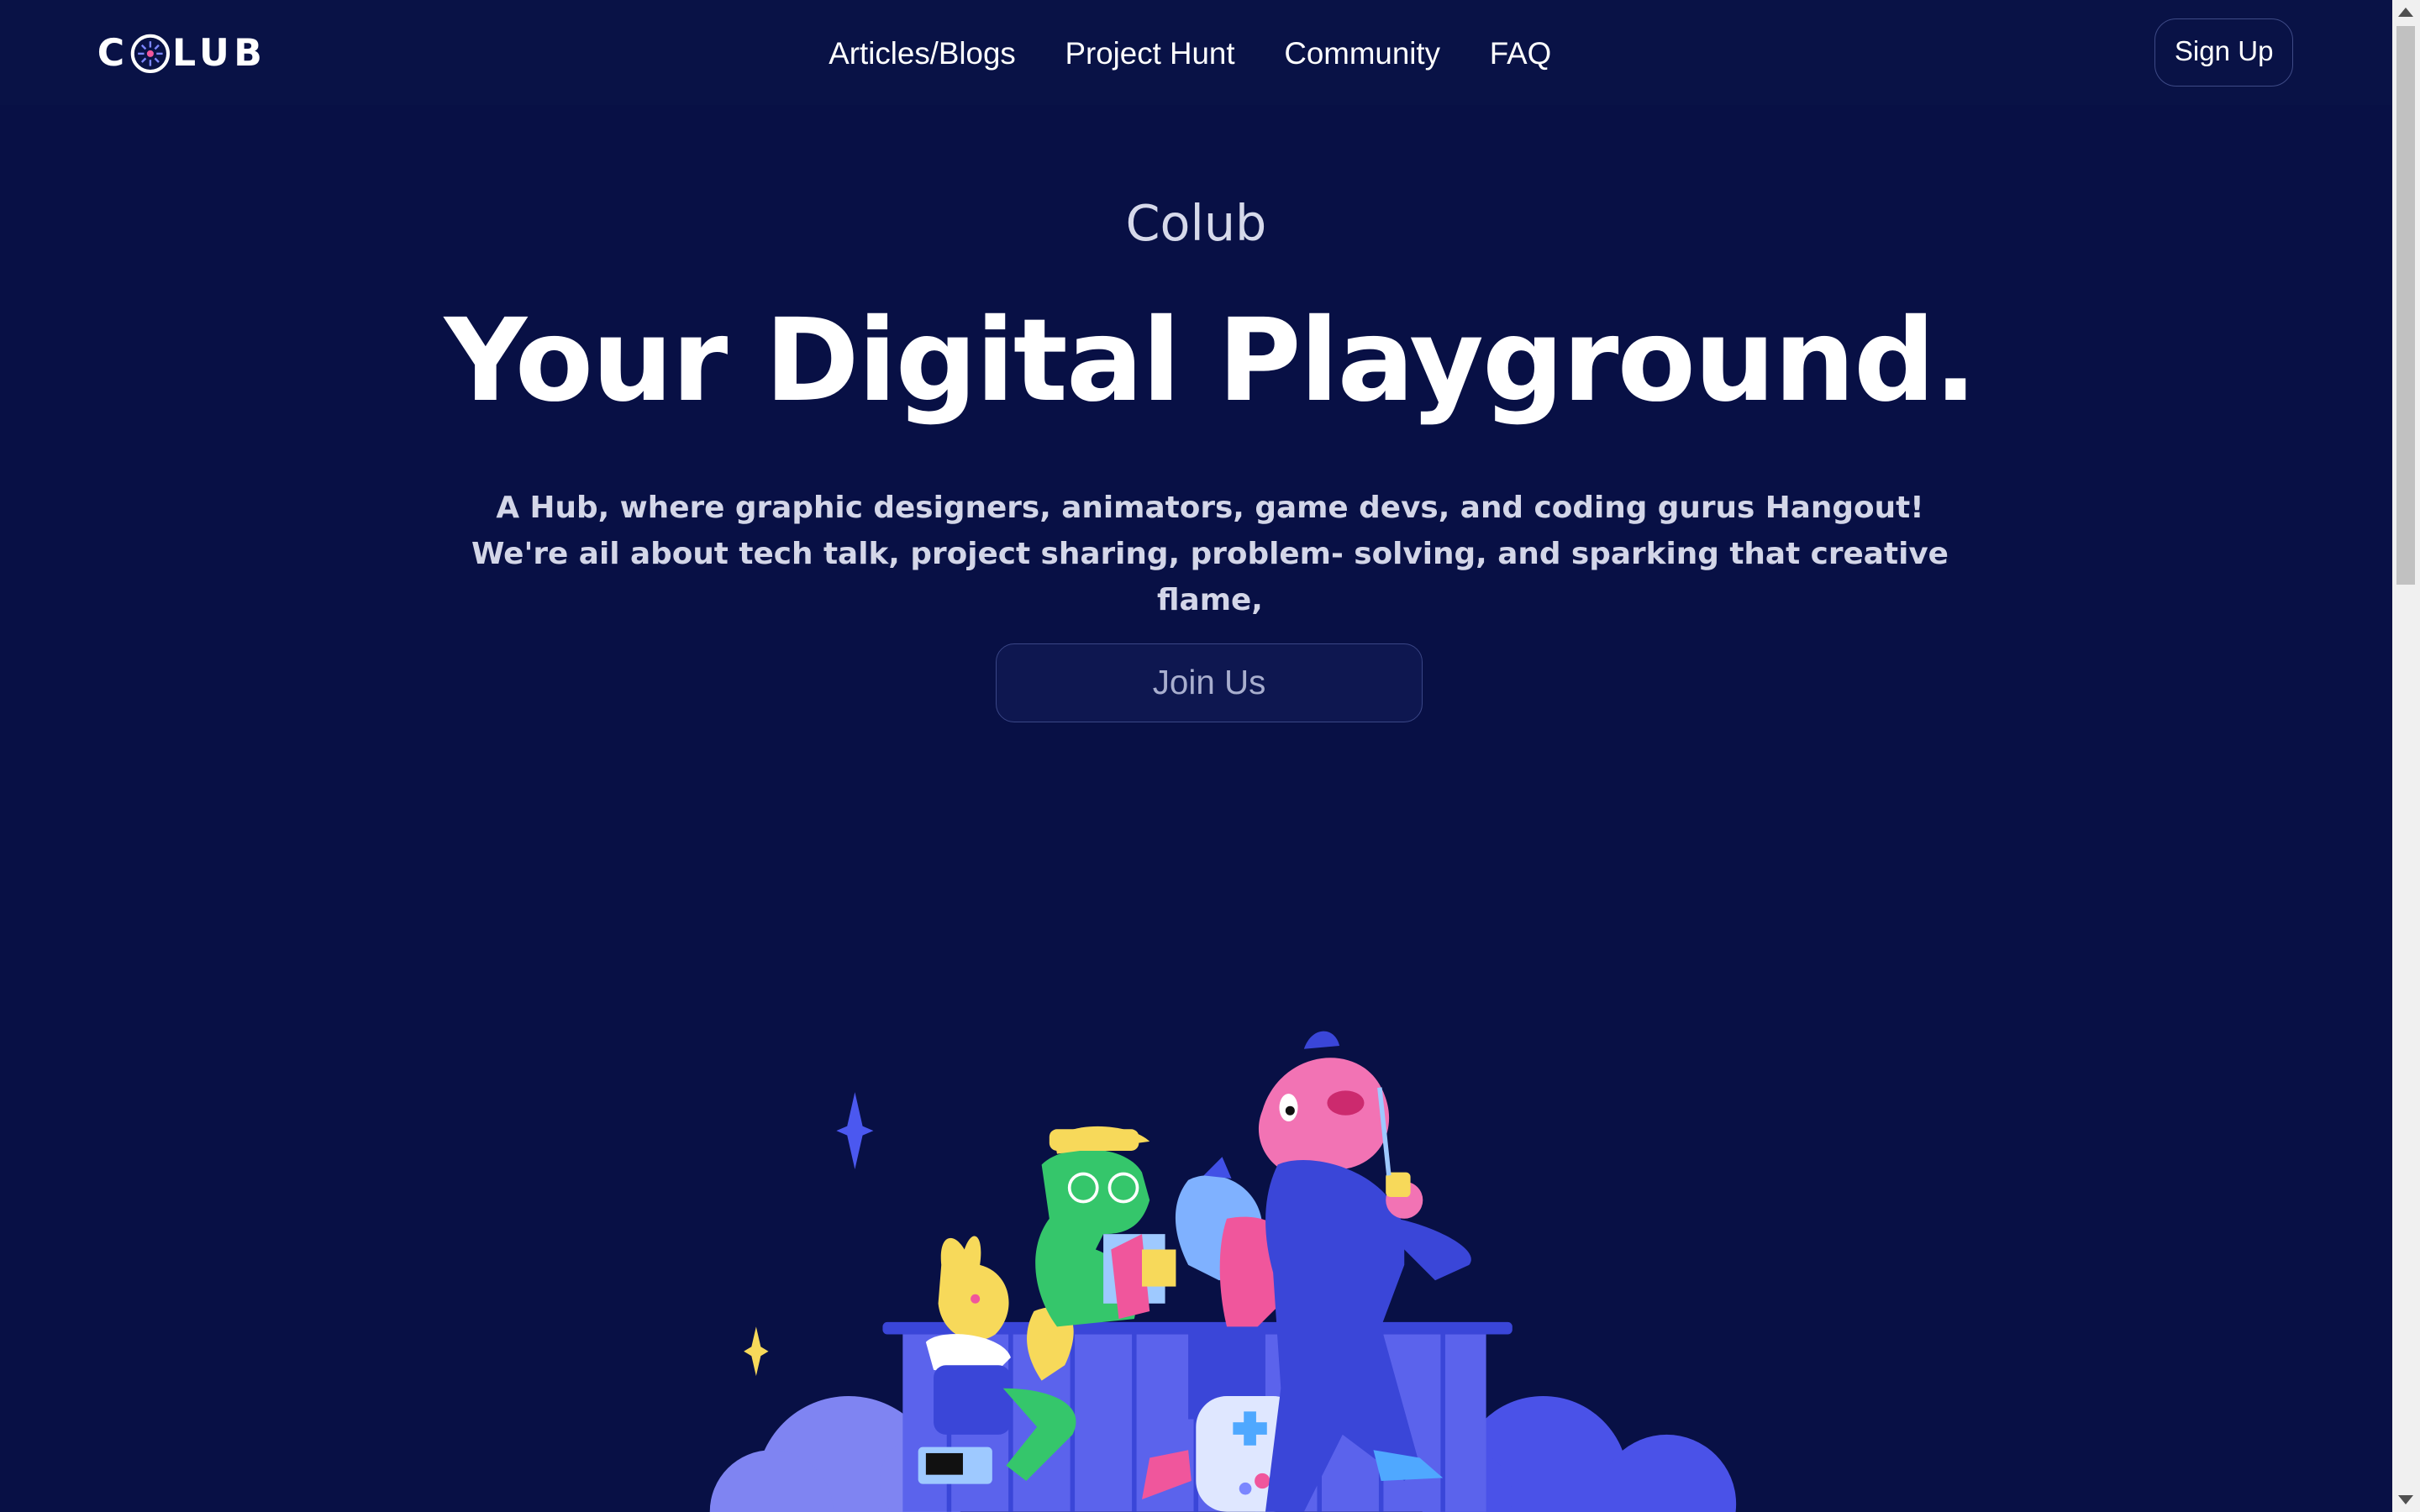 This screenshot has height=1512, width=2420. Describe the element at coordinates (2406, 1499) in the screenshot. I see `scroll-down-arrow-icon` at that location.